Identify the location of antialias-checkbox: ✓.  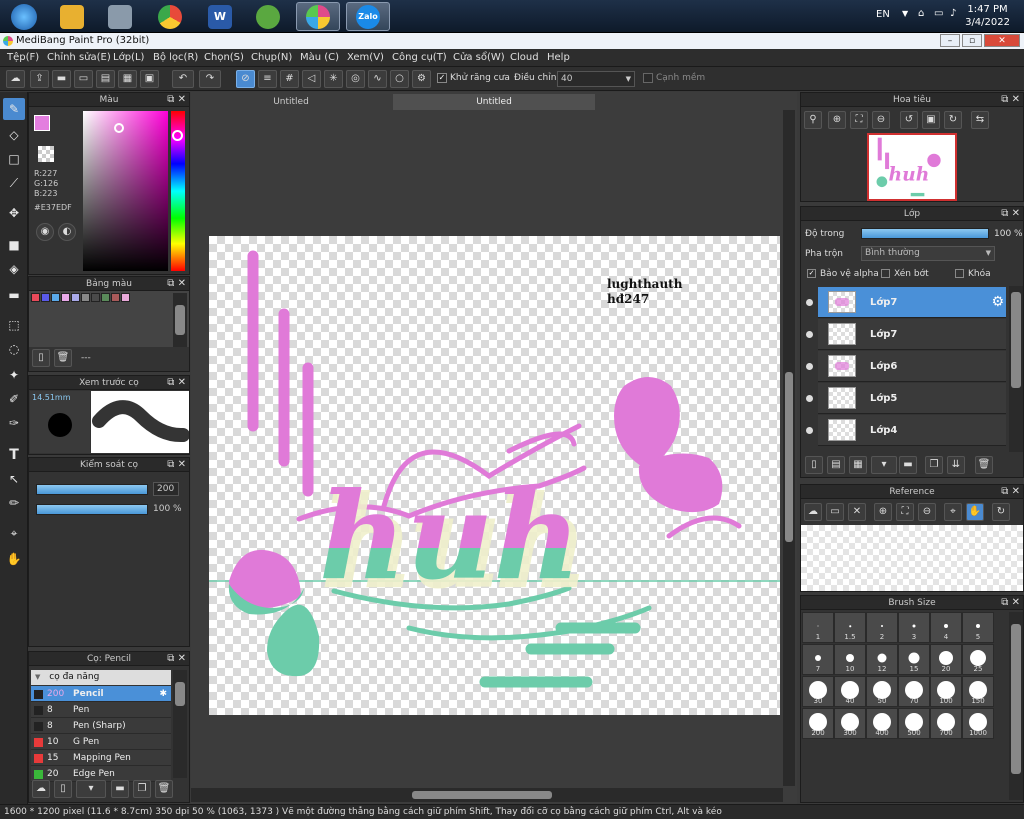
(442, 78).